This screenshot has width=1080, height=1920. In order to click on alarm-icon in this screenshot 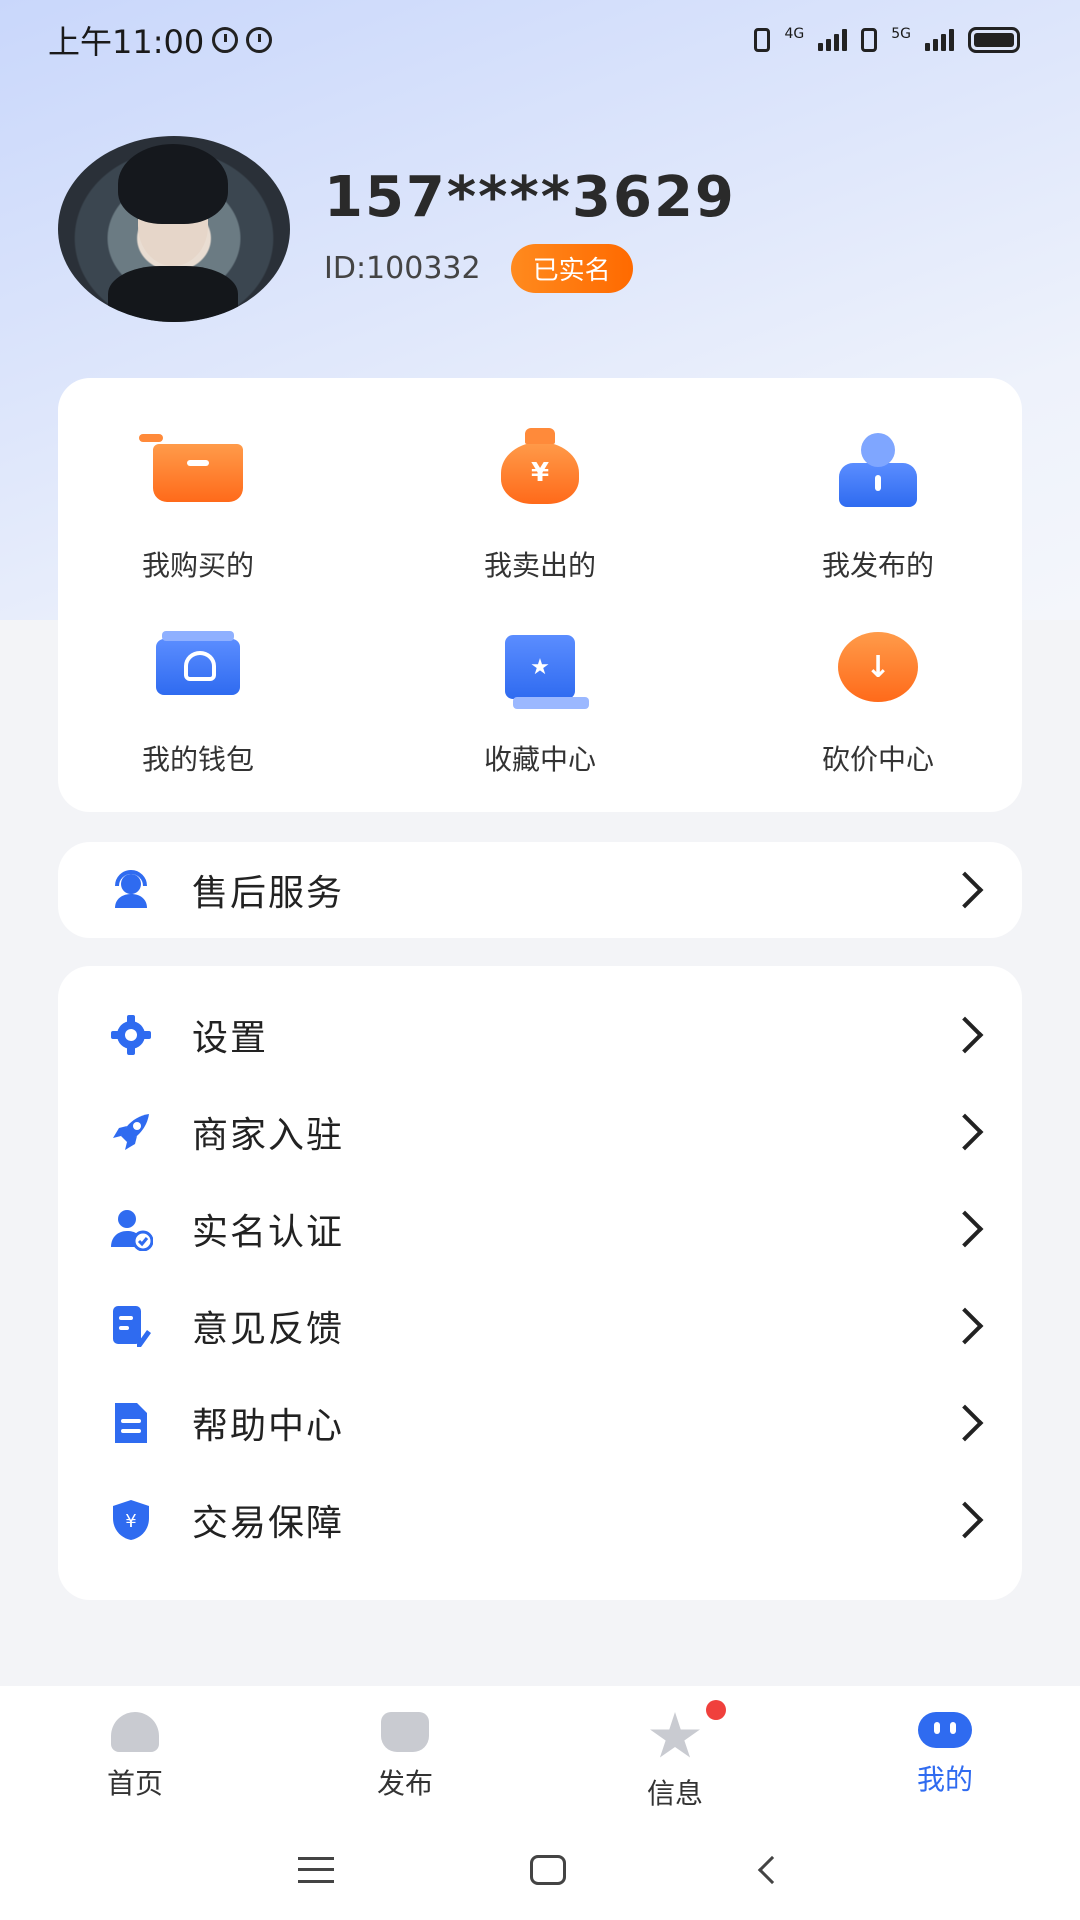, I will do `click(225, 40)`.